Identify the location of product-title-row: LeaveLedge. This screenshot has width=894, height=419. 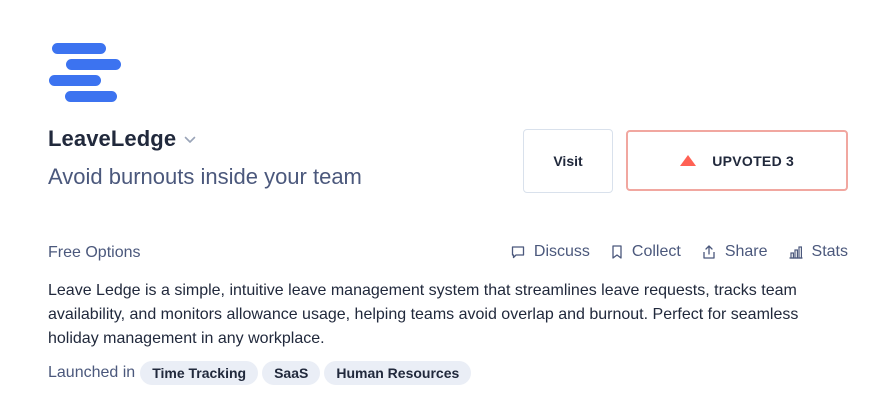
(122, 139).